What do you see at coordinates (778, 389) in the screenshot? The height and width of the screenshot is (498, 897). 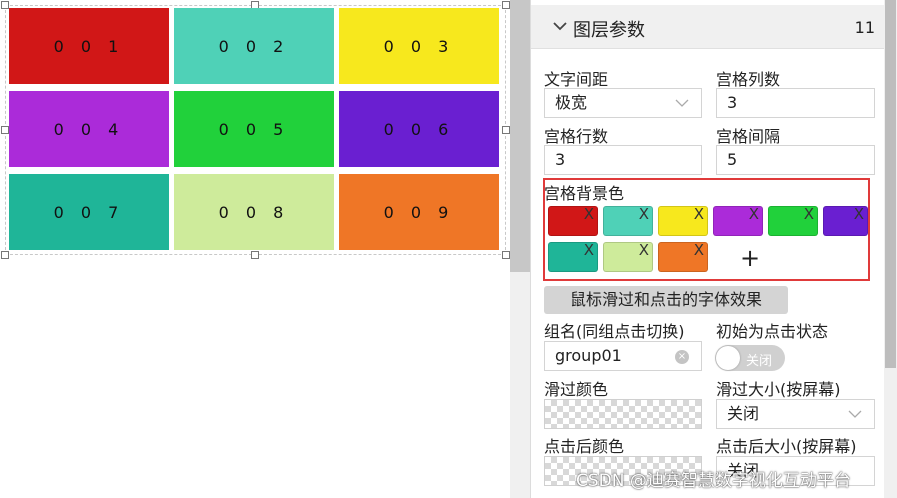 I see `hover-size-label: 滑过大小(按屏幕)` at bounding box center [778, 389].